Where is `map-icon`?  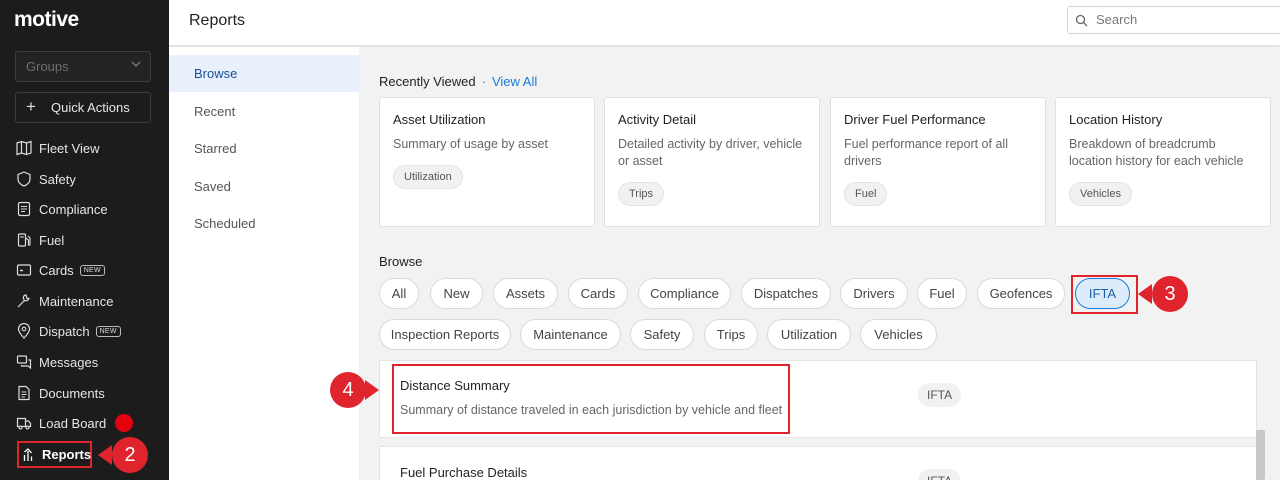 map-icon is located at coordinates (24, 148).